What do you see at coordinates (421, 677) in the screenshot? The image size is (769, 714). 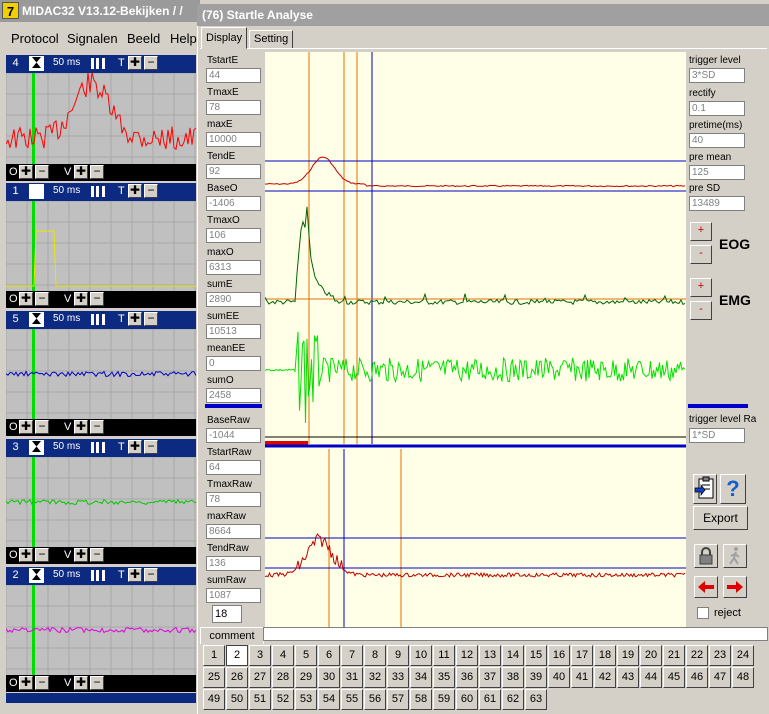 I see `trial-button: 34` at bounding box center [421, 677].